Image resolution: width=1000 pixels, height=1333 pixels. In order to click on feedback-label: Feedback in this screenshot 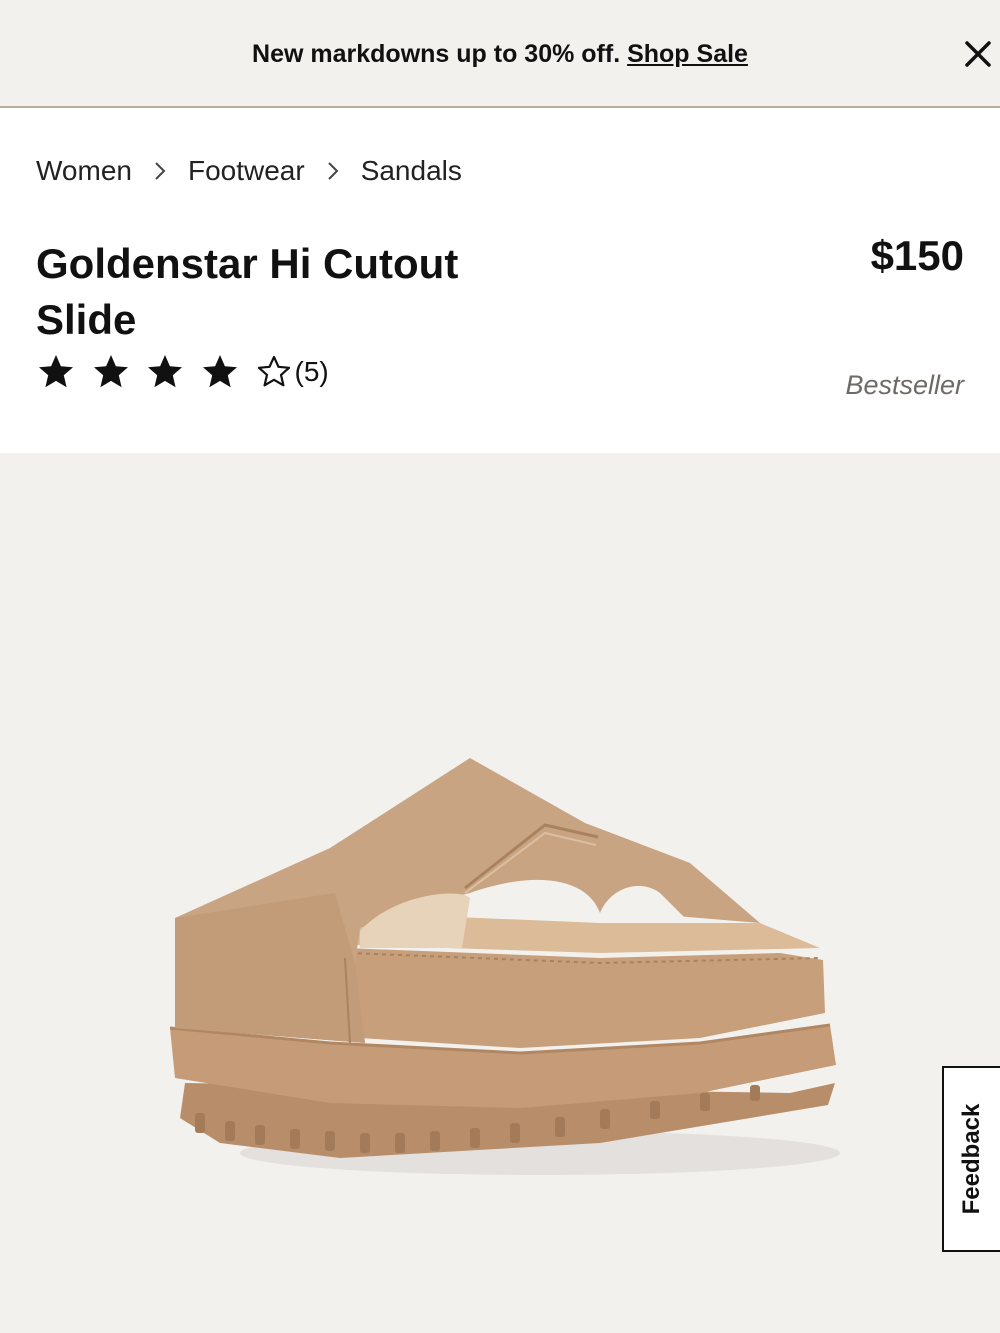, I will do `click(971, 1159)`.